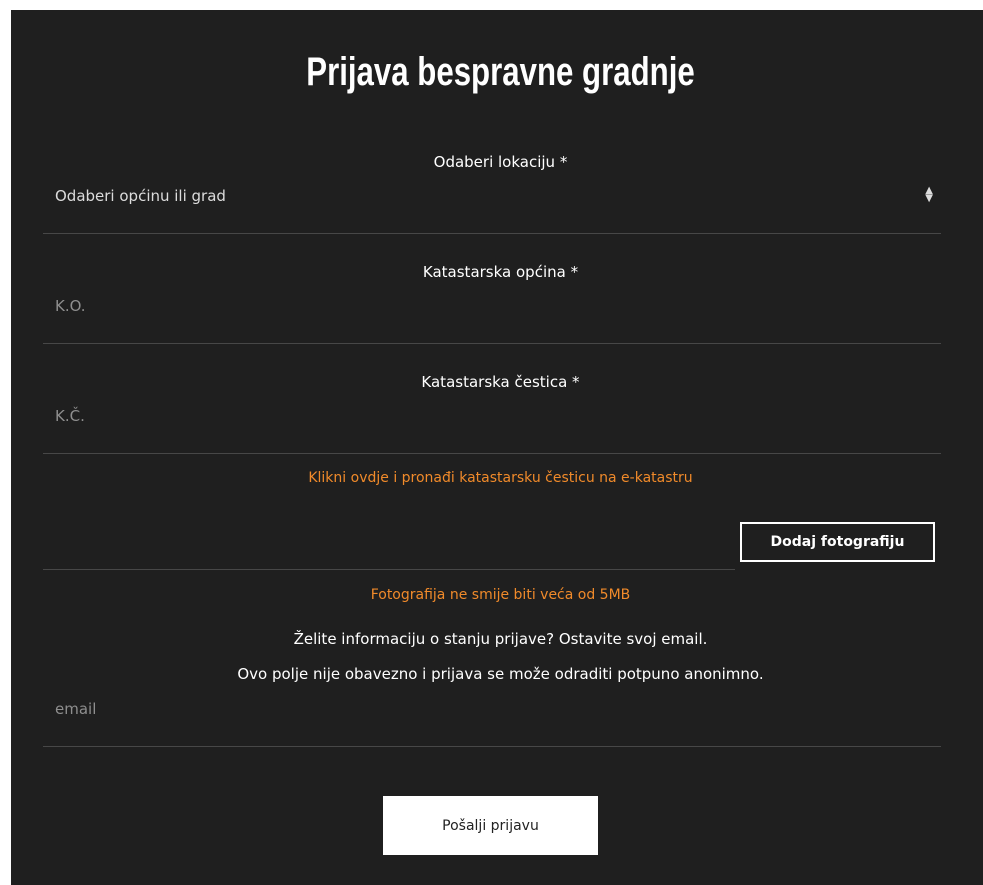  Describe the element at coordinates (492, 423) in the screenshot. I see `kc-input: K.Č.` at that location.